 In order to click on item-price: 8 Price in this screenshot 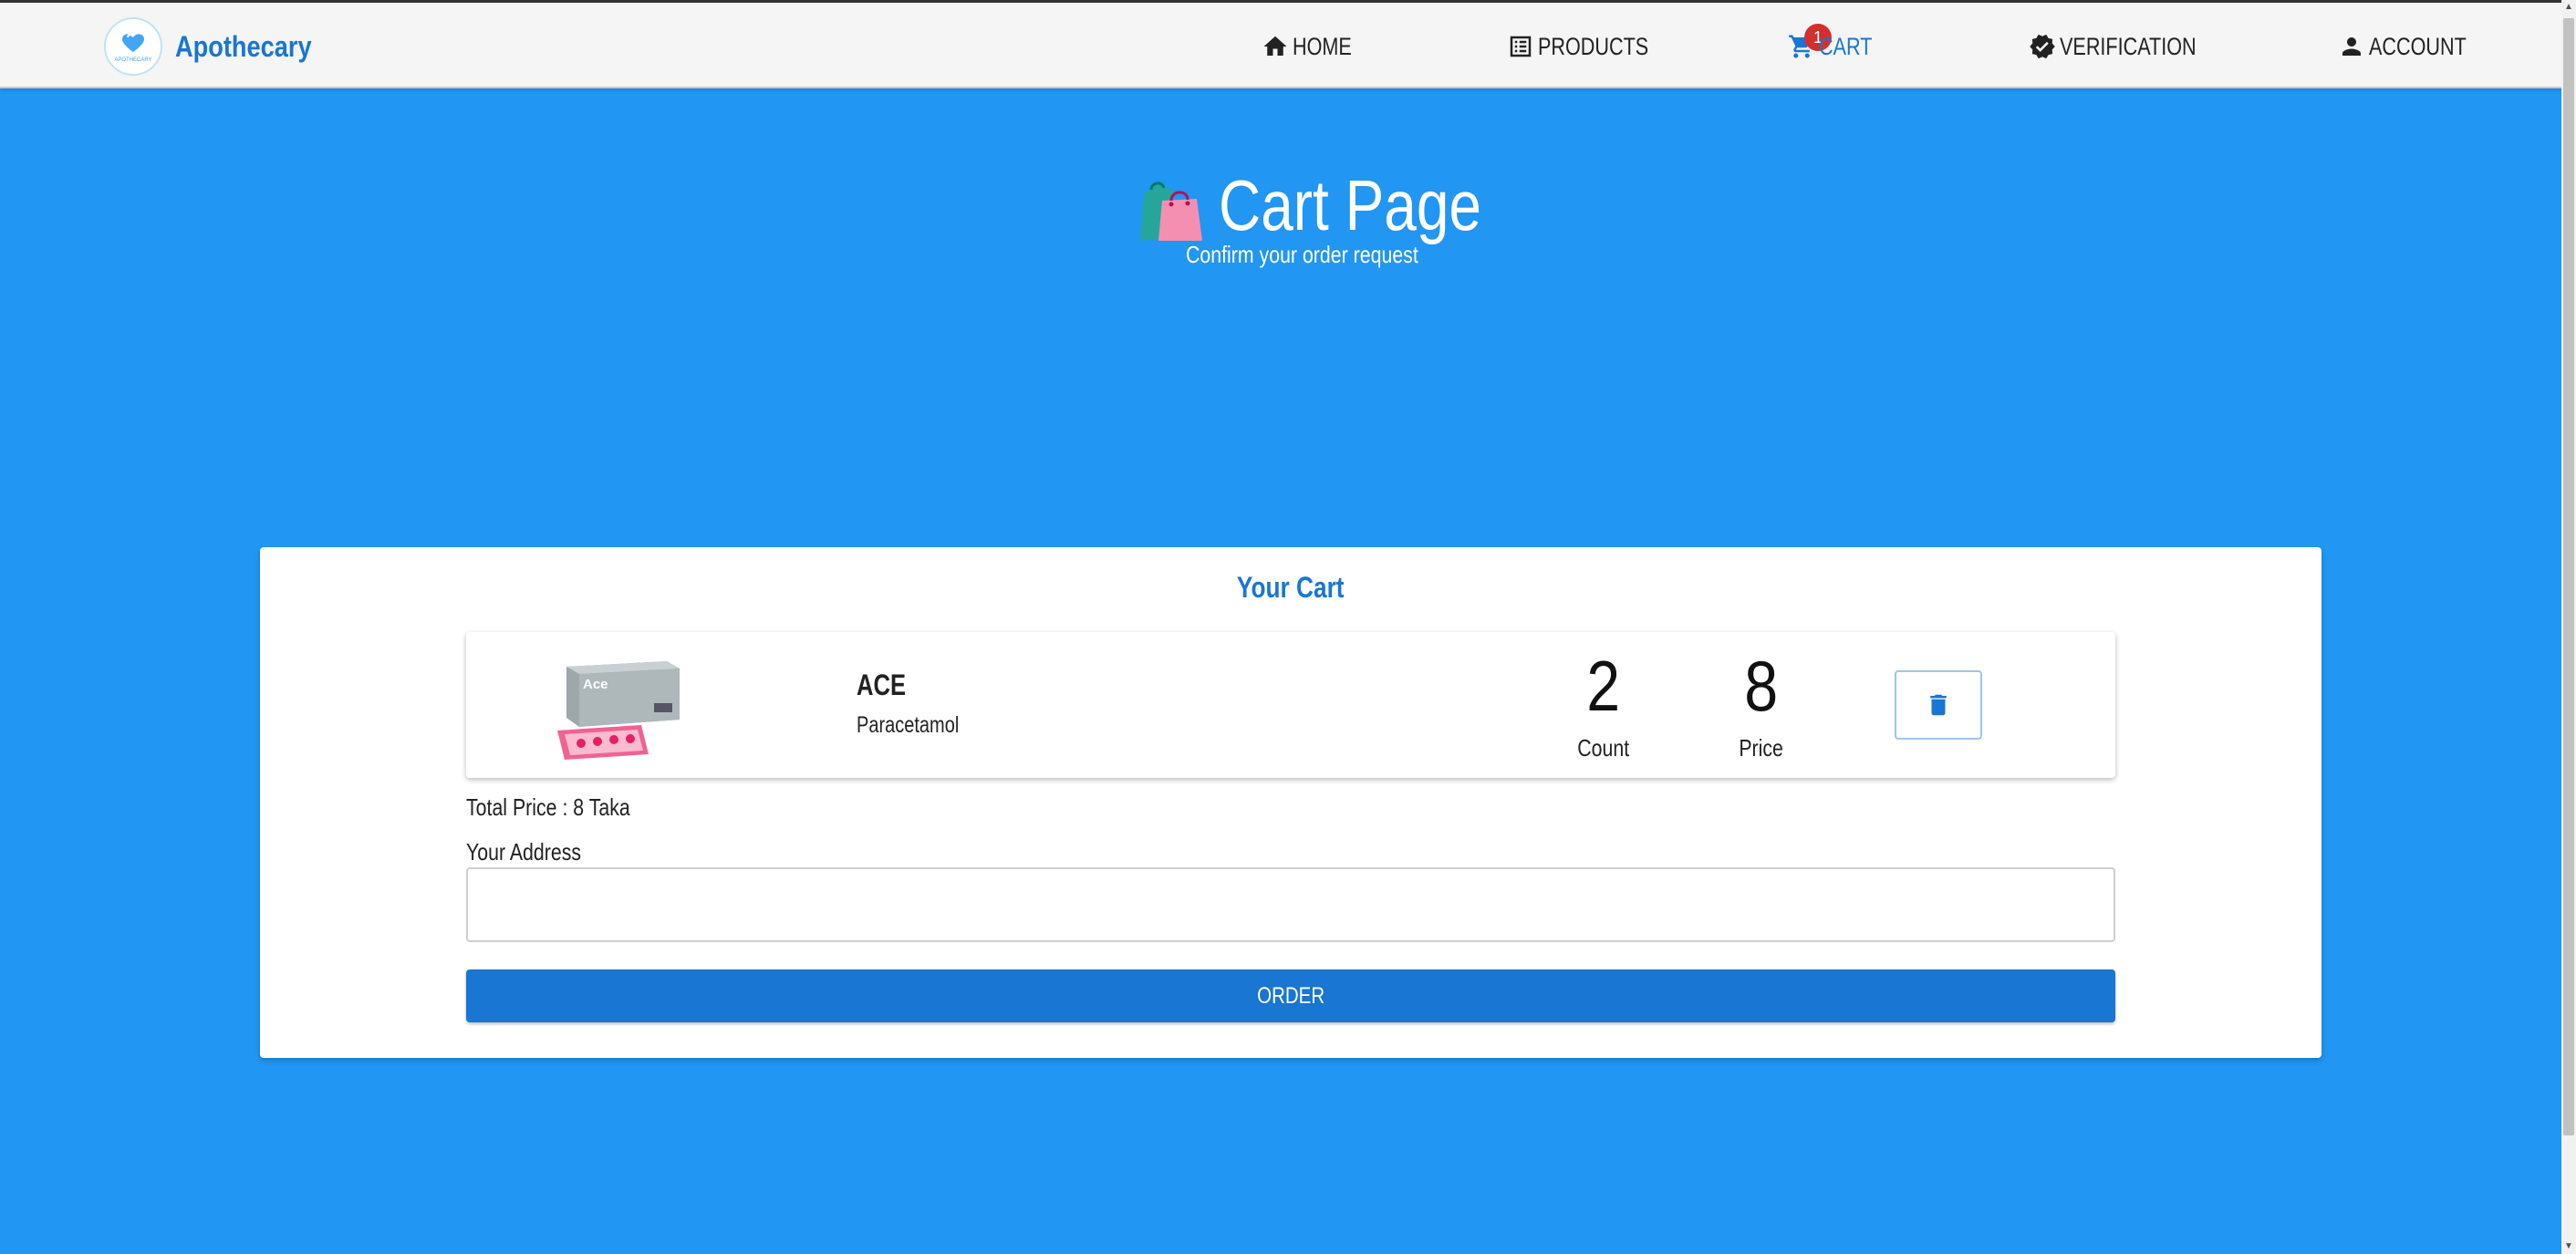, I will do `click(1761, 706)`.